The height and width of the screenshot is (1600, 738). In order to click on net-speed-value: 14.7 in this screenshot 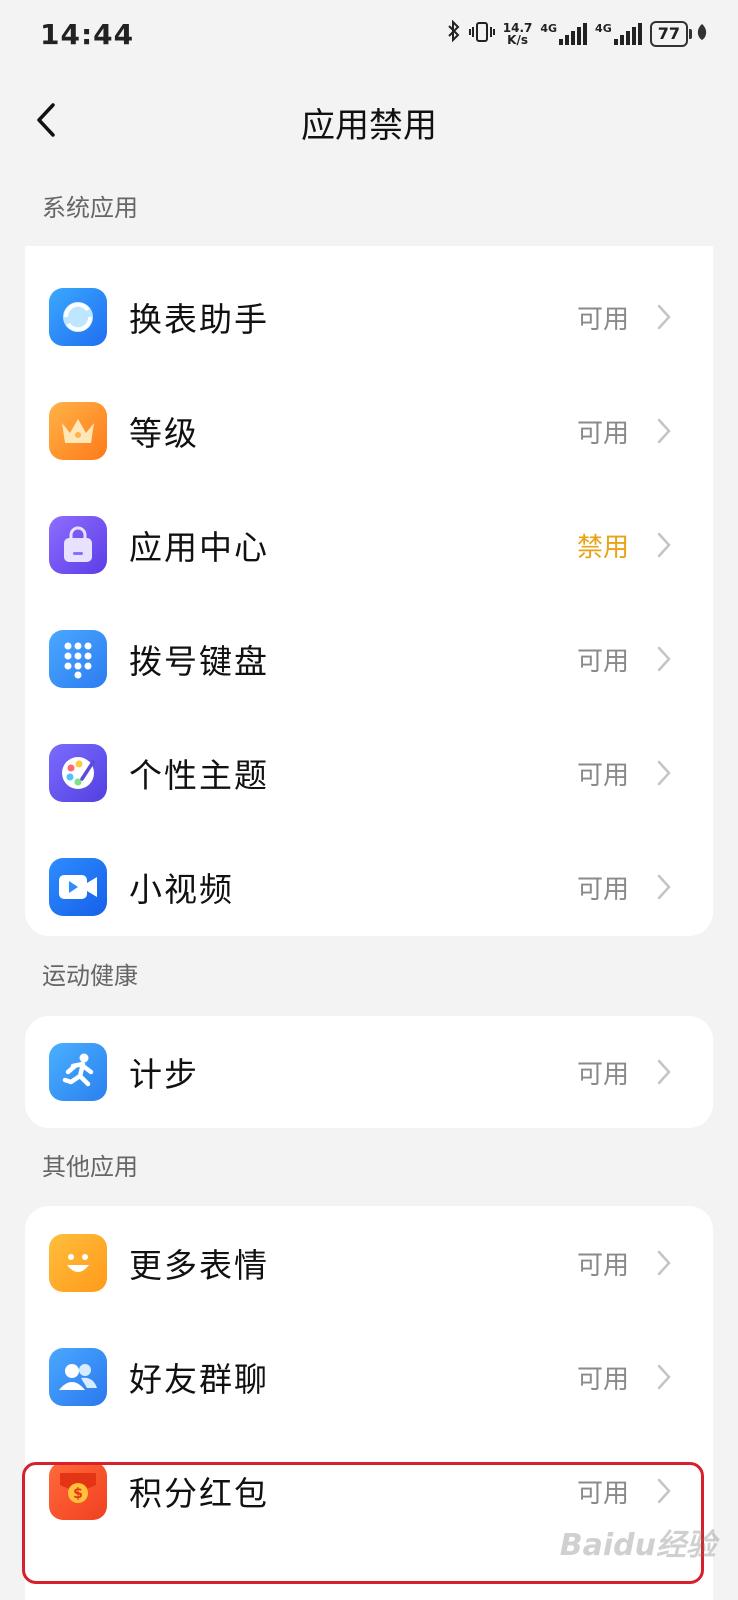, I will do `click(517, 27)`.